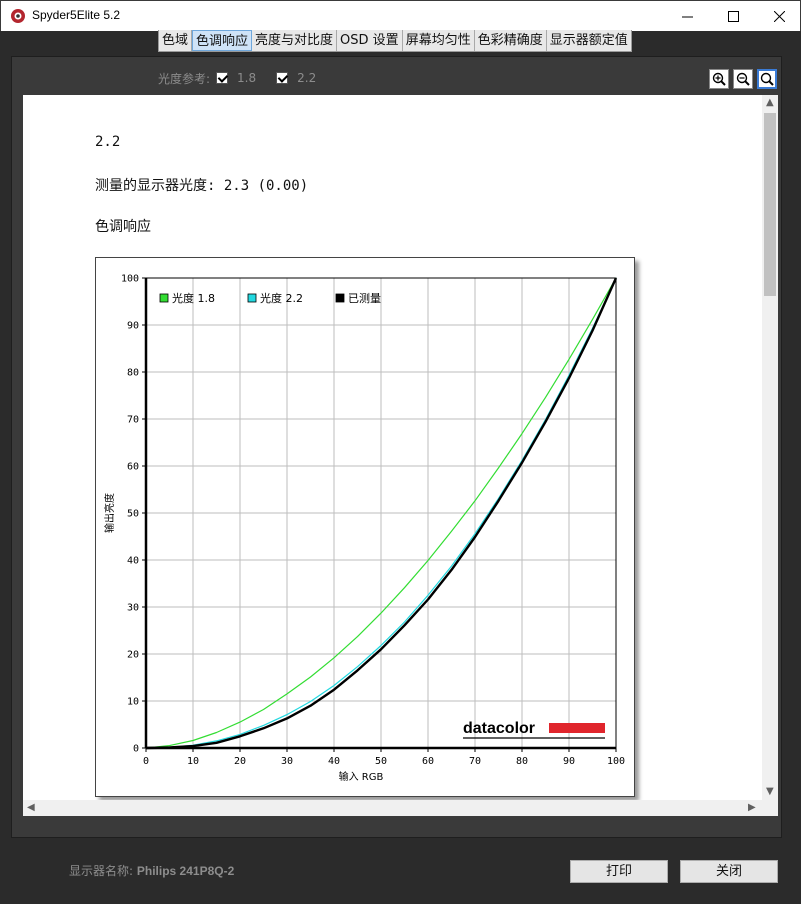  Describe the element at coordinates (133, 420) in the screenshot. I see `y-tick-label: 70` at that location.